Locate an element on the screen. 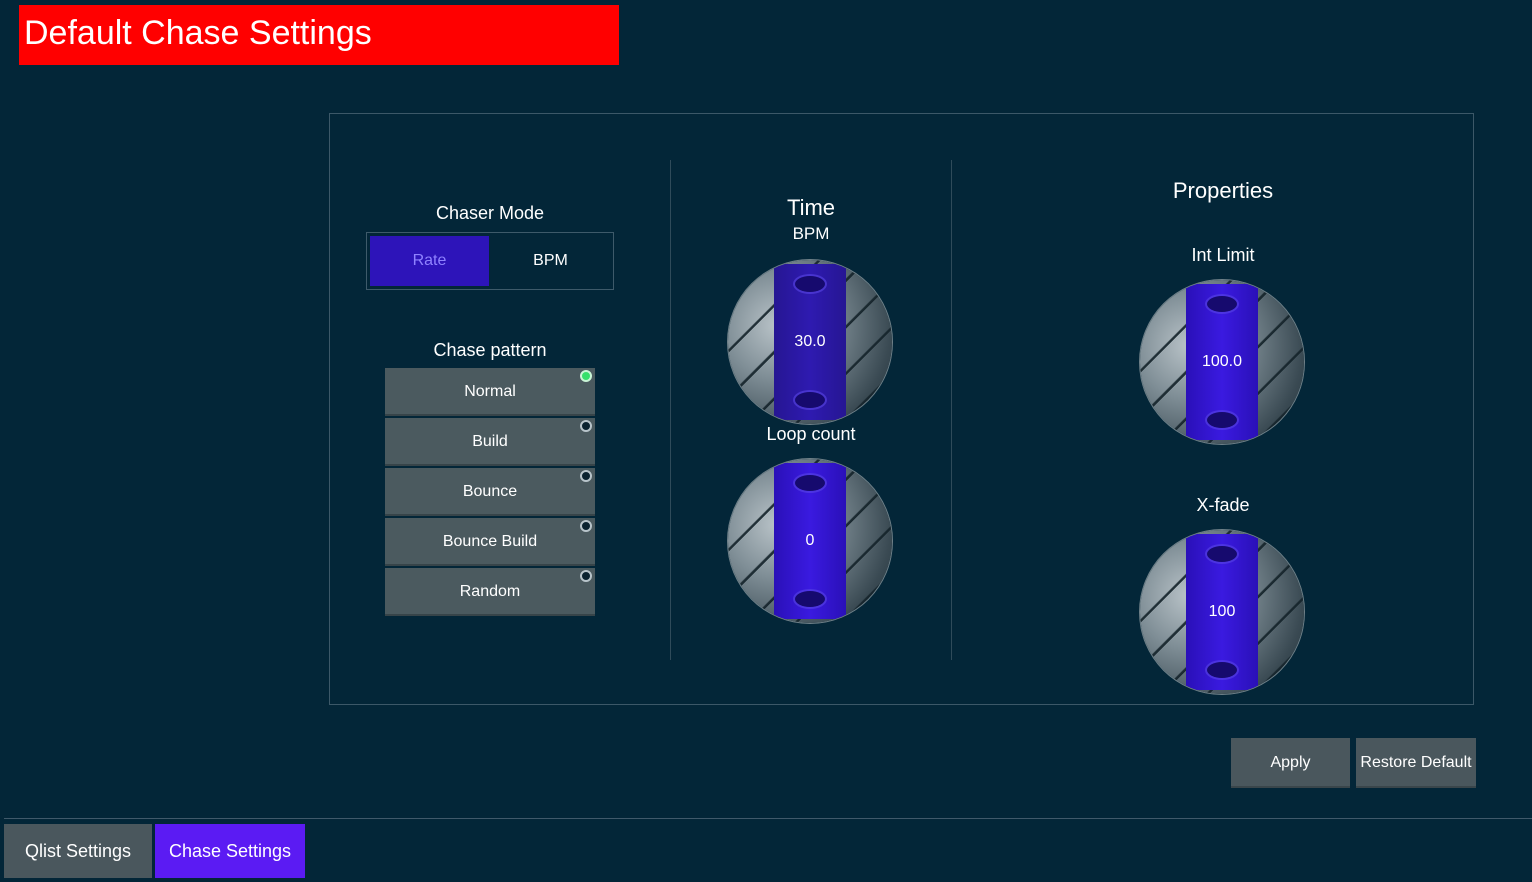 The image size is (1532, 882). int-limit-label: Int Limit is located at coordinates (1223, 255).